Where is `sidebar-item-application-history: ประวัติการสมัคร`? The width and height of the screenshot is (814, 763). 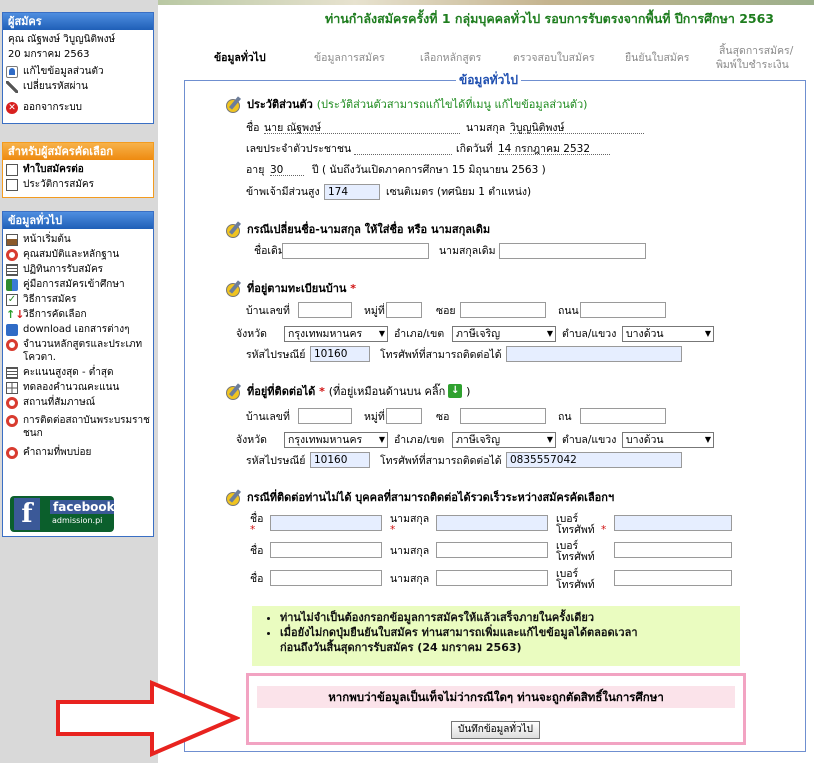 sidebar-item-application-history: ประวัติการสมัคร is located at coordinates (78, 184).